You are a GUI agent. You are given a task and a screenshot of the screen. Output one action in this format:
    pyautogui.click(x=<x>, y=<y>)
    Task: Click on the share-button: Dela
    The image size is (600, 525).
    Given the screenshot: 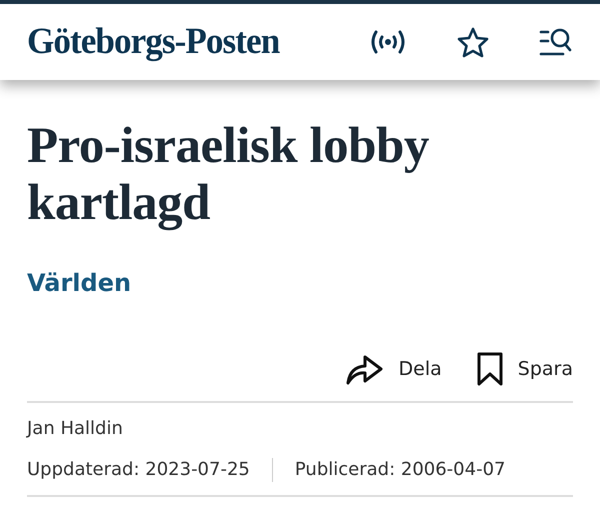 What is the action you would take?
    pyautogui.click(x=393, y=369)
    